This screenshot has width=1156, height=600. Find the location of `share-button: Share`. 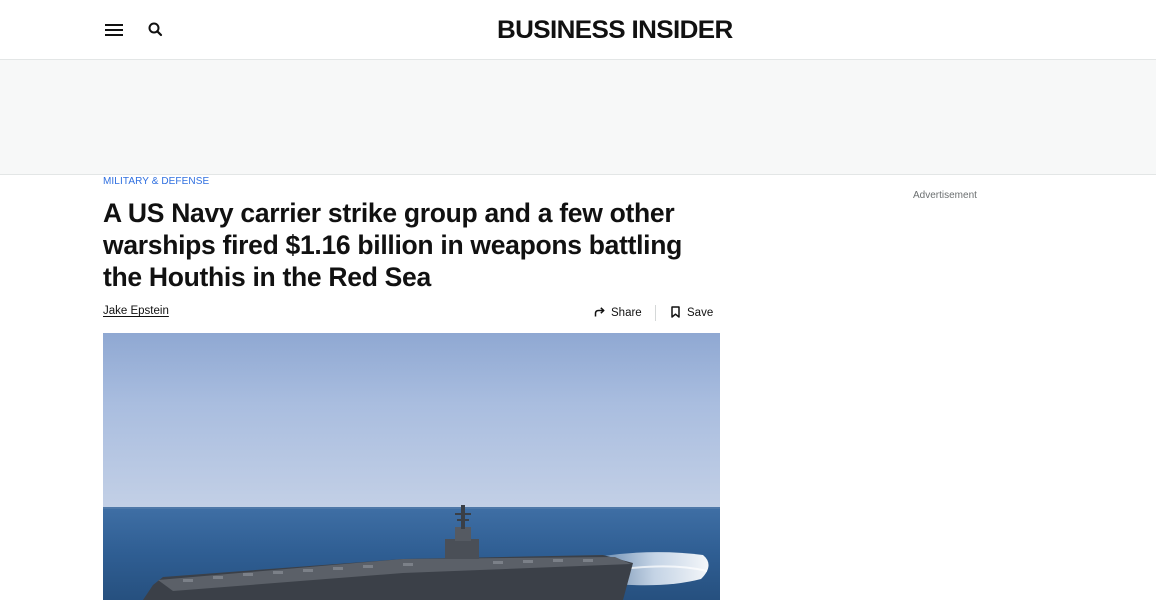

share-button: Share is located at coordinates (618, 313).